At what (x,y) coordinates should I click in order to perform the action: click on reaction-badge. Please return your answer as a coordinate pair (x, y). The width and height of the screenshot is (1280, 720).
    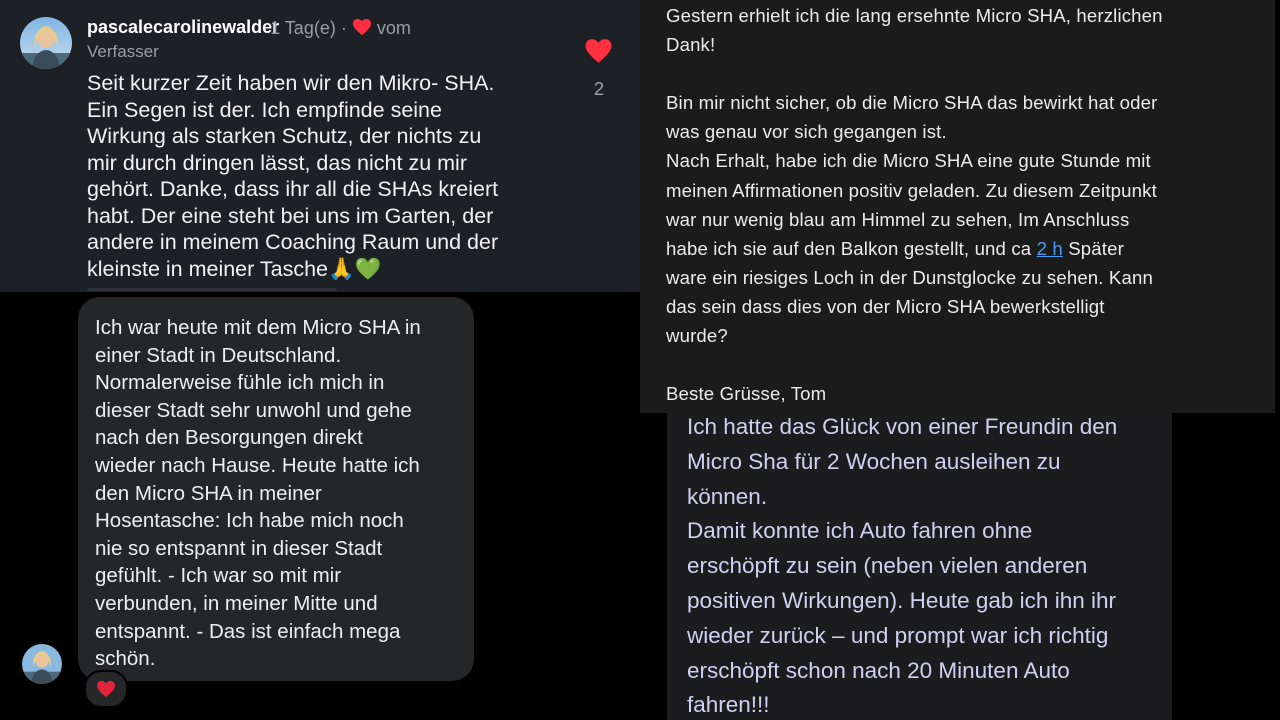
    Looking at the image, I should click on (106, 689).